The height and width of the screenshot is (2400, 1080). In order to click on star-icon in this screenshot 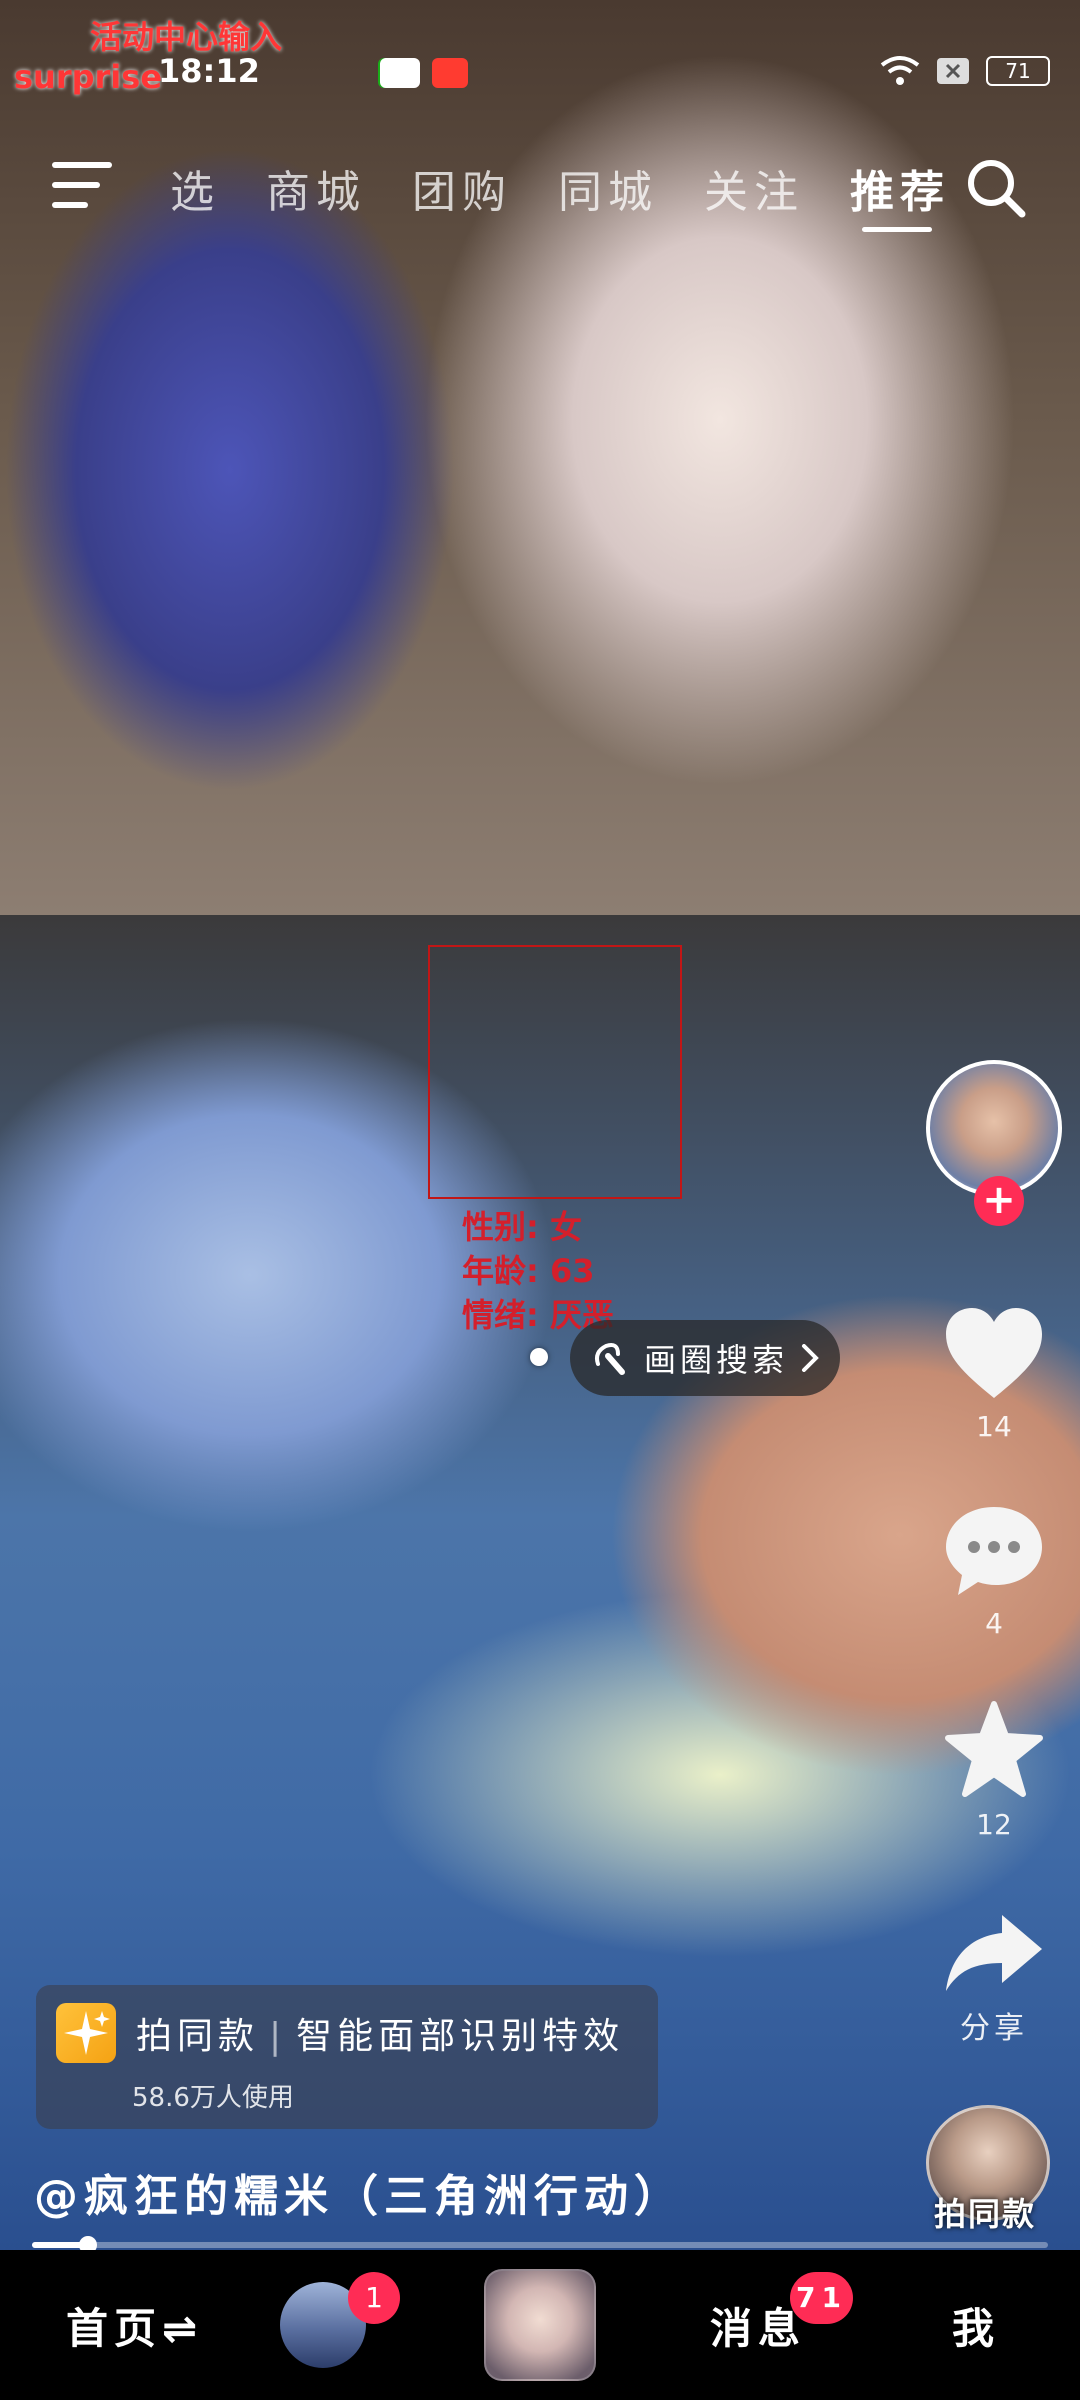, I will do `click(994, 1750)`.